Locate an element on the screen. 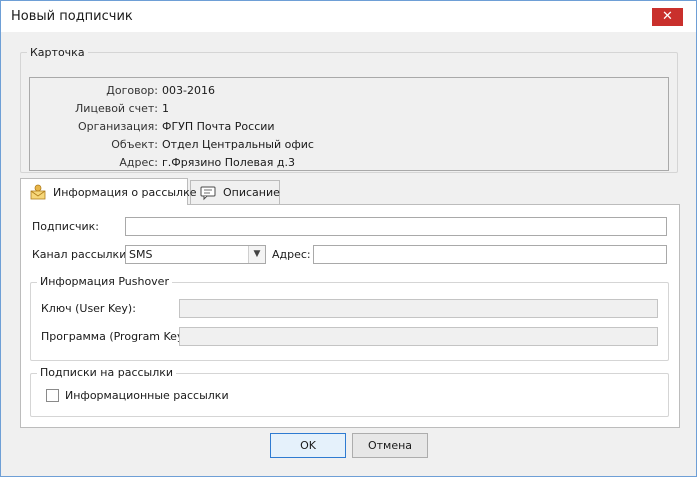 The image size is (697, 477). cancel-button: Отмена is located at coordinates (390, 445).